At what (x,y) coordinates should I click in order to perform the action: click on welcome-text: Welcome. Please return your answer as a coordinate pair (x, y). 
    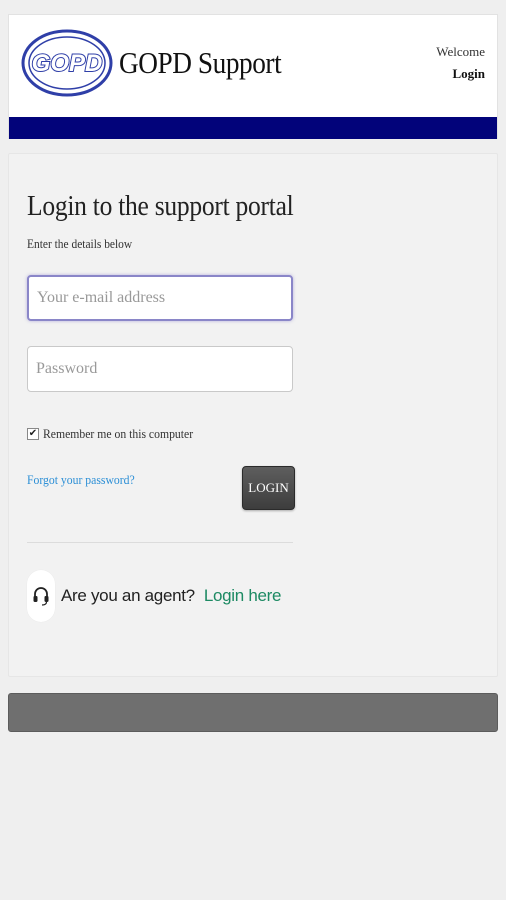
    Looking at the image, I should click on (460, 51).